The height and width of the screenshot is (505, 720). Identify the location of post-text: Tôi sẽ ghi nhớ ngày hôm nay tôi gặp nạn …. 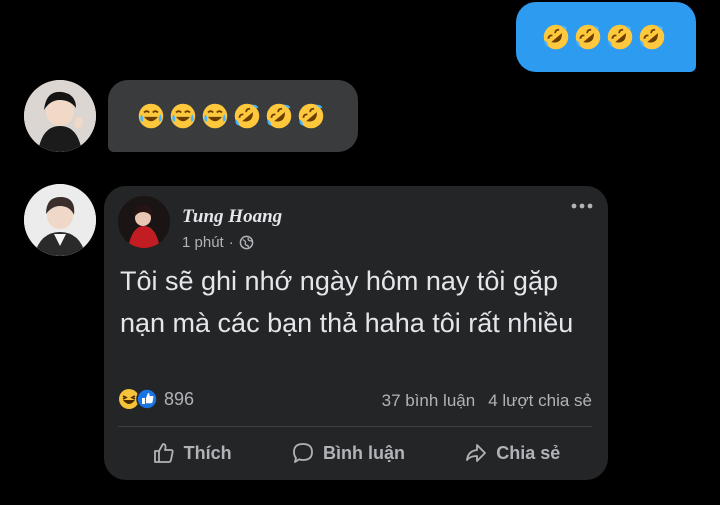
(347, 302).